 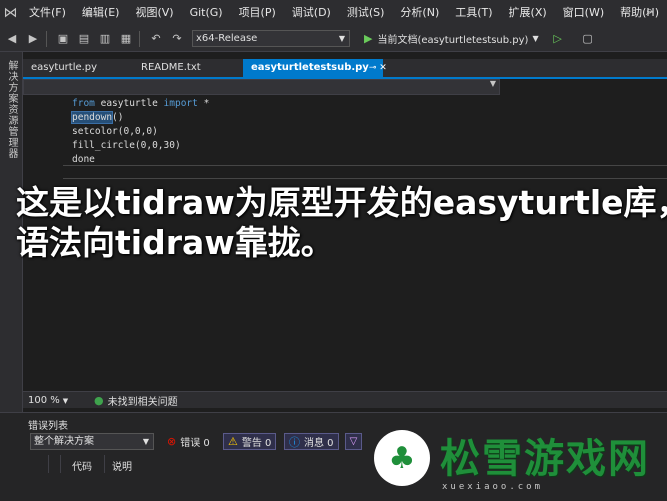 What do you see at coordinates (141, 103) in the screenshot?
I see `code-line: from easyturtle import *` at bounding box center [141, 103].